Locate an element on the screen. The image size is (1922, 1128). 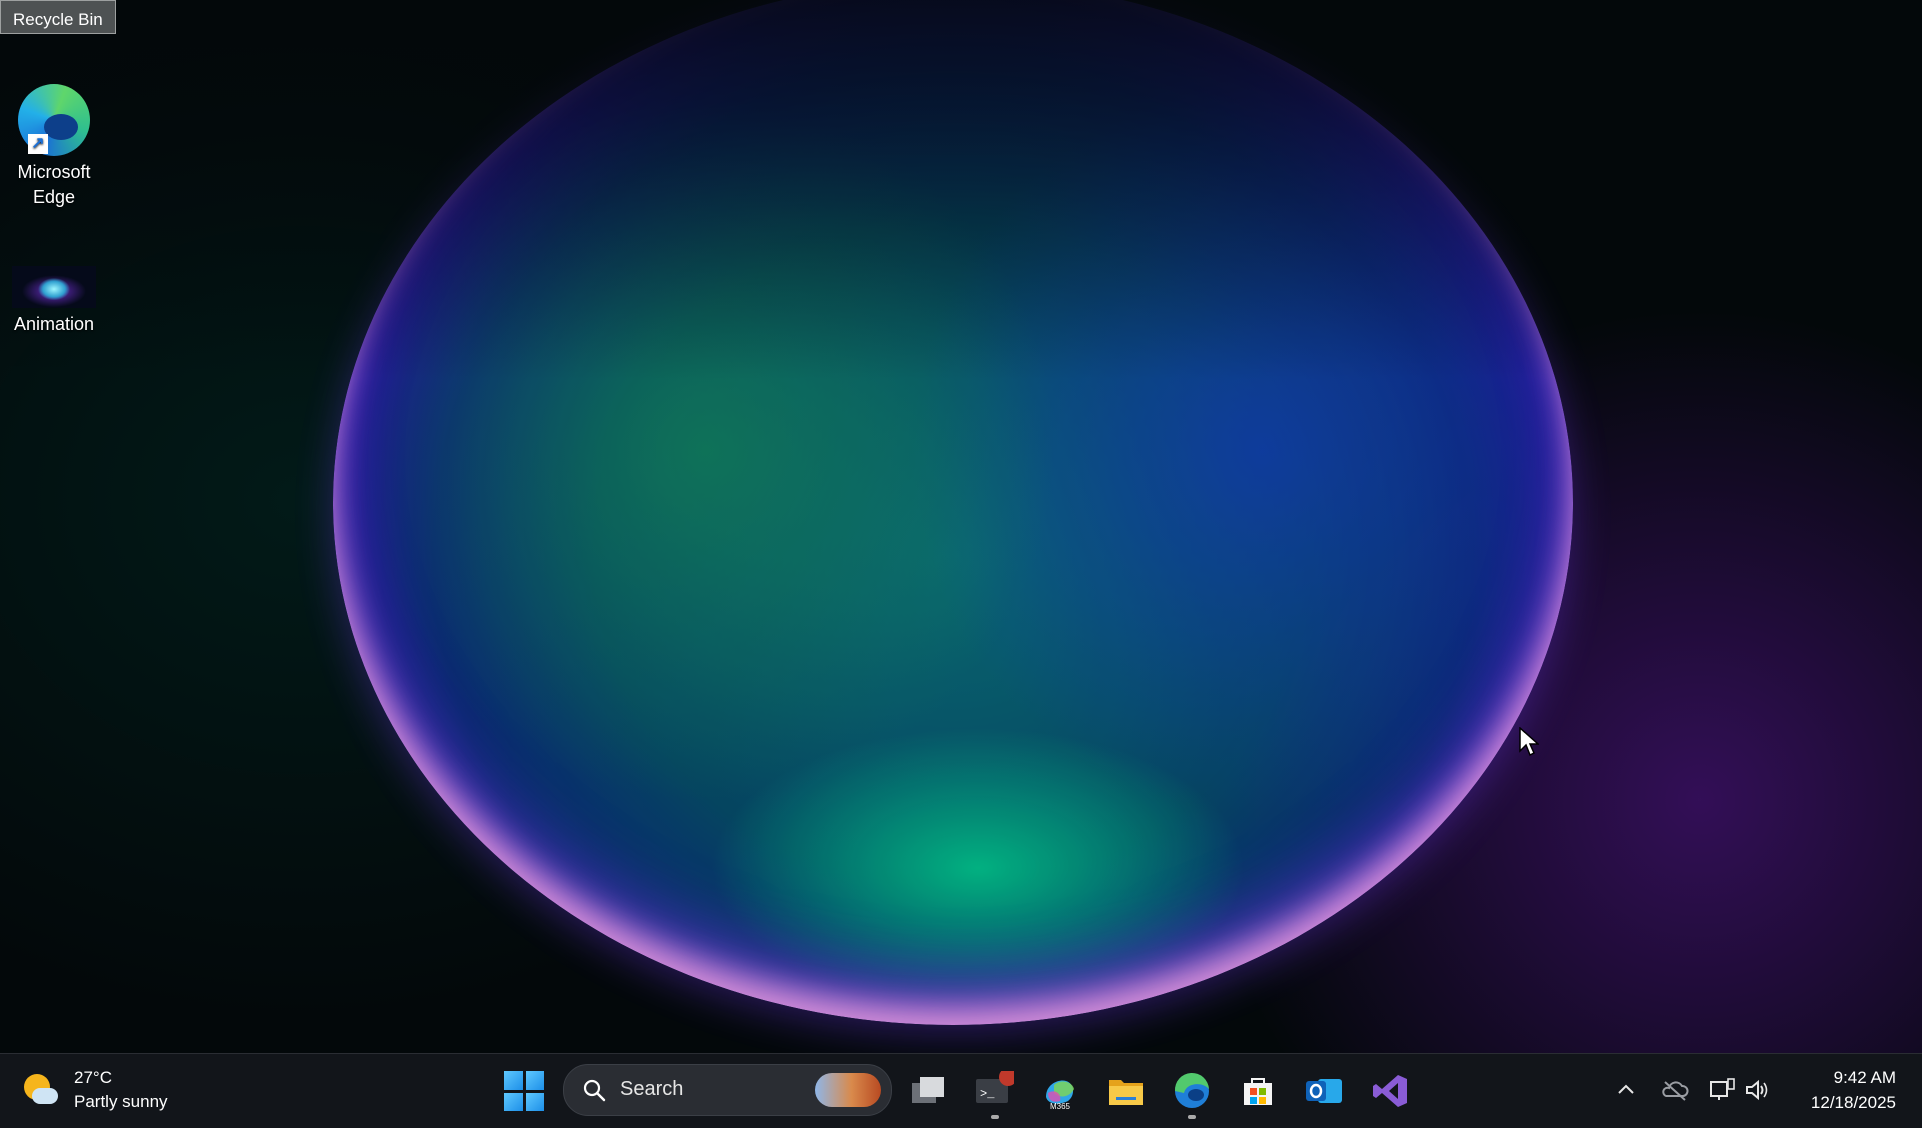
network-icon is located at coordinates (1722, 1090).